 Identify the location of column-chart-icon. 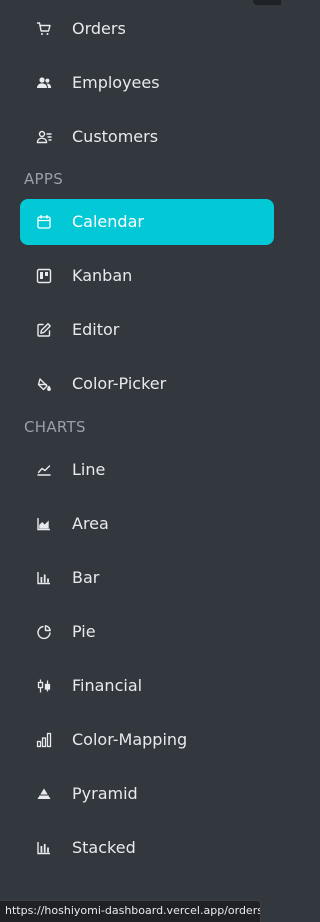
(44, 740).